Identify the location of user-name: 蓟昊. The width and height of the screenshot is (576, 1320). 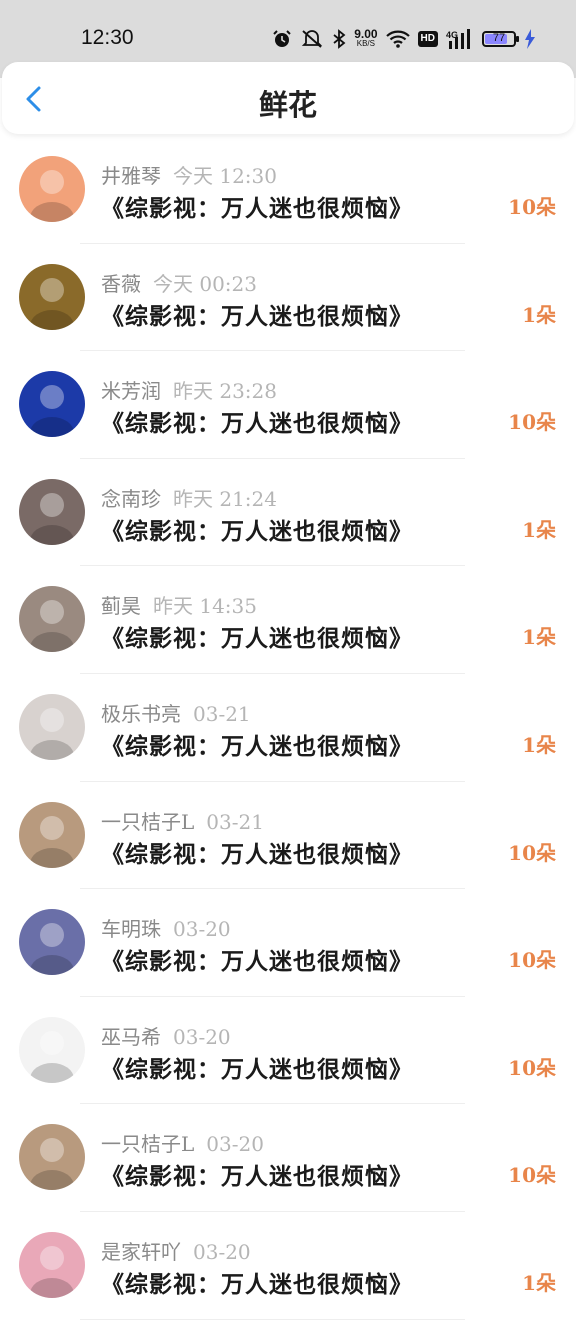
(121, 606).